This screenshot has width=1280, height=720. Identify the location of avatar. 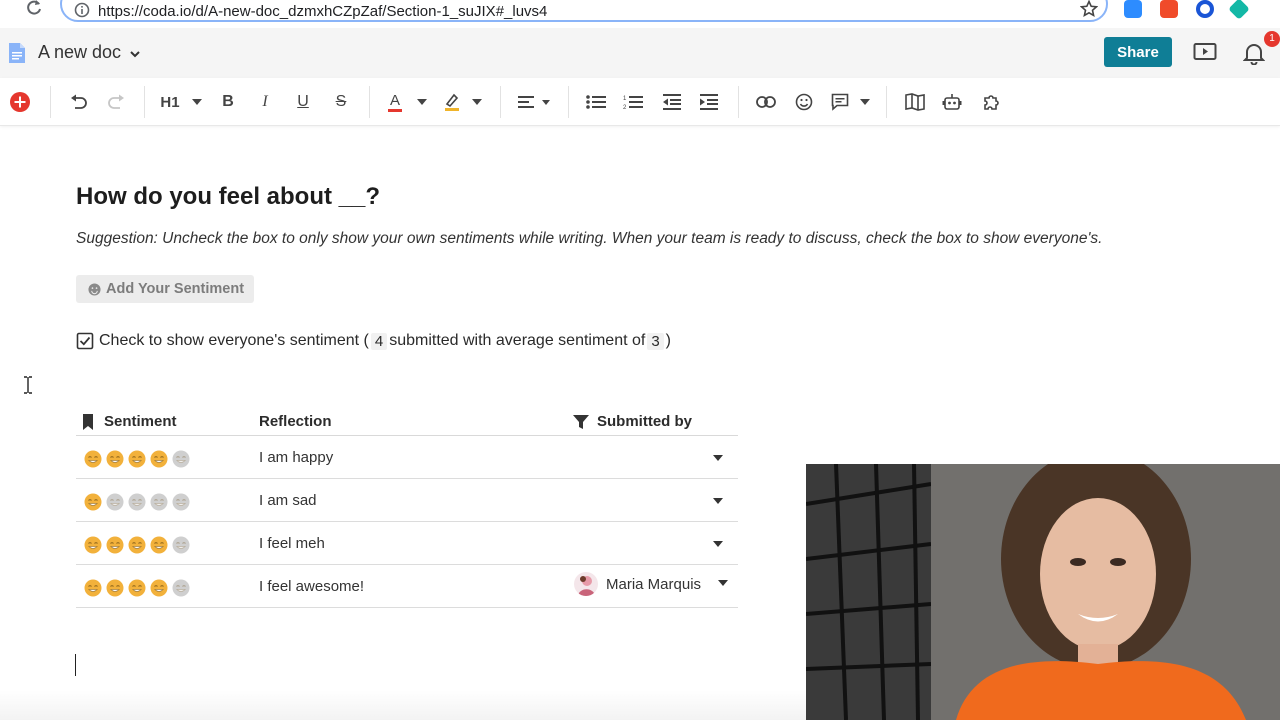
(586, 584).